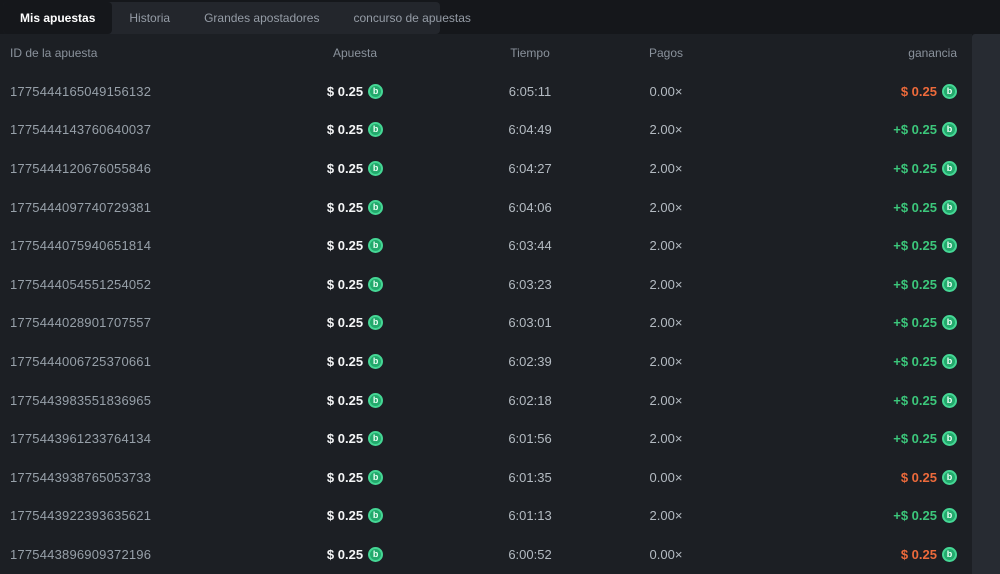  I want to click on bet-time: 6:04:06, so click(530, 207).